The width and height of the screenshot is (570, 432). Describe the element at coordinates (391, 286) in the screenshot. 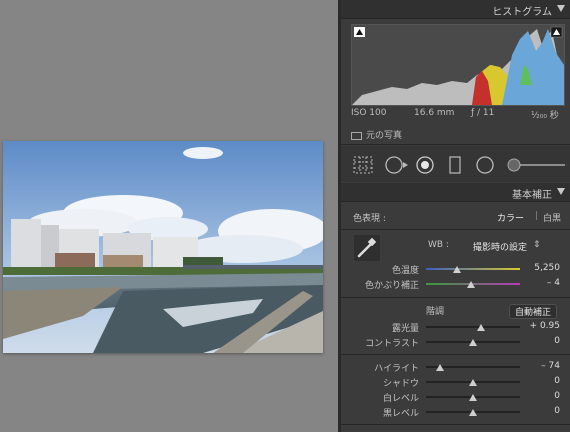

I see `tint-label: 色かぶり補正` at that location.